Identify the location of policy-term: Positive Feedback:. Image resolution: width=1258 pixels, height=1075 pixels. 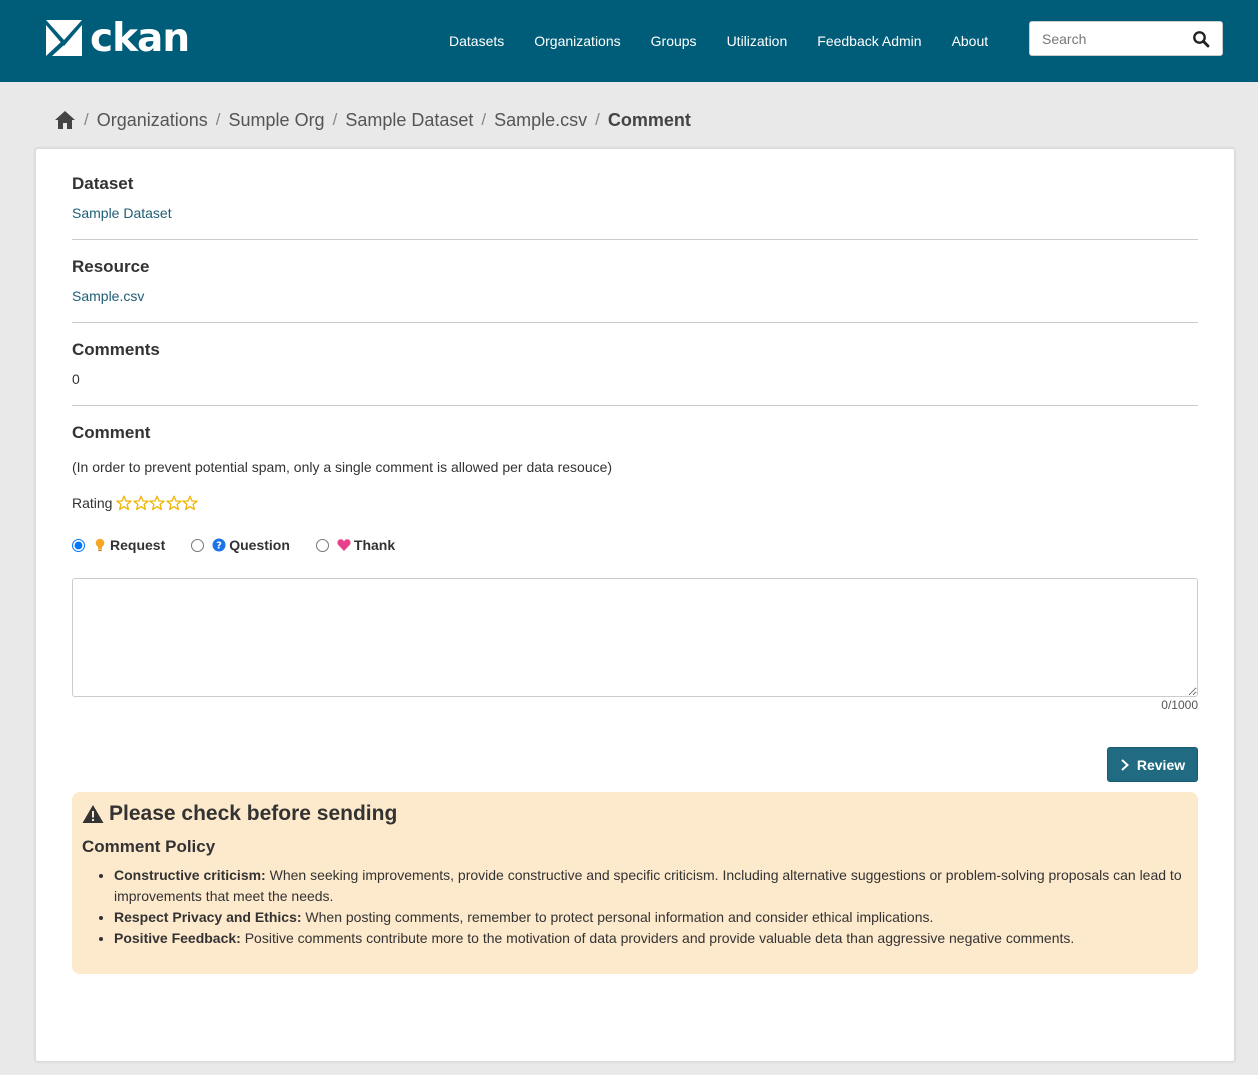
(177, 938).